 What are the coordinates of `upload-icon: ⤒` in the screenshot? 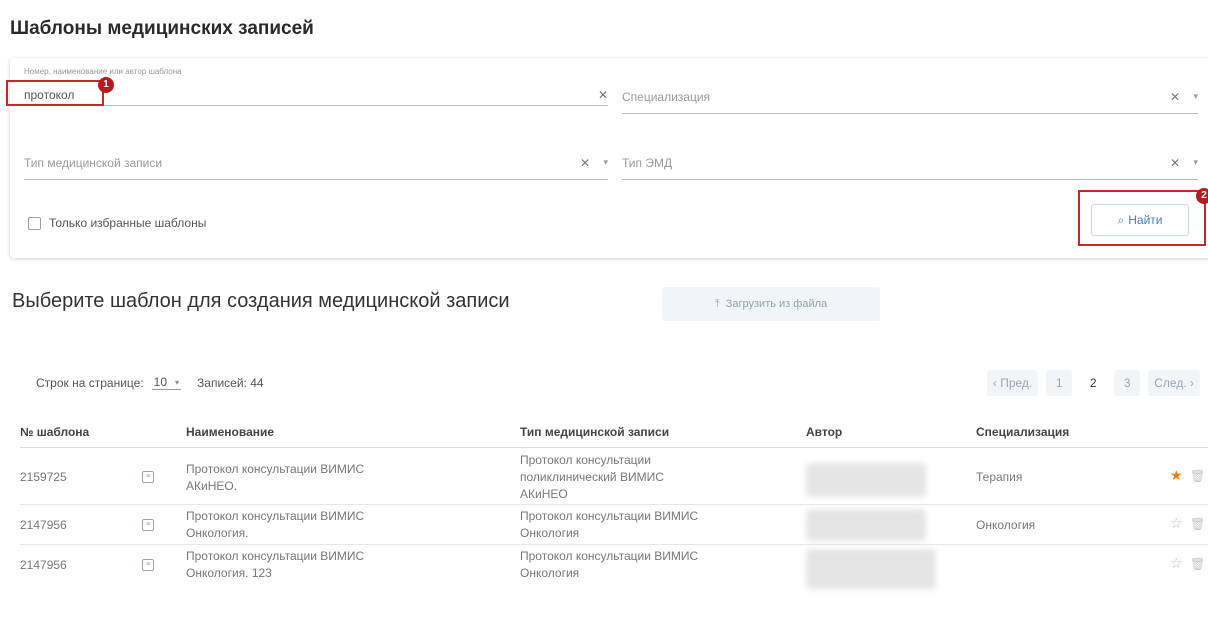 It's located at (717, 303).